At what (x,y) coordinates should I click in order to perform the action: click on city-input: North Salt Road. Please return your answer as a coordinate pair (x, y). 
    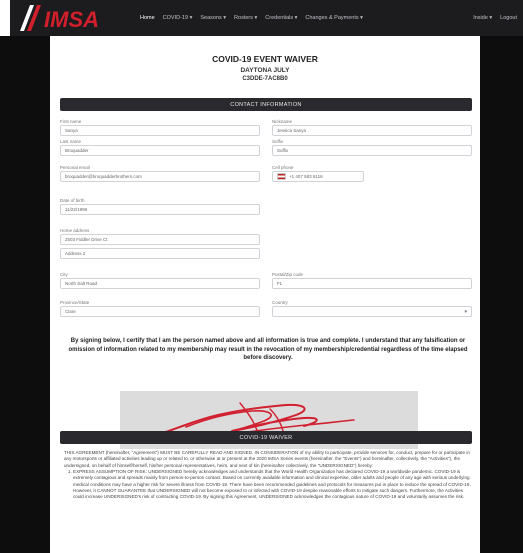
    Looking at the image, I should click on (160, 283).